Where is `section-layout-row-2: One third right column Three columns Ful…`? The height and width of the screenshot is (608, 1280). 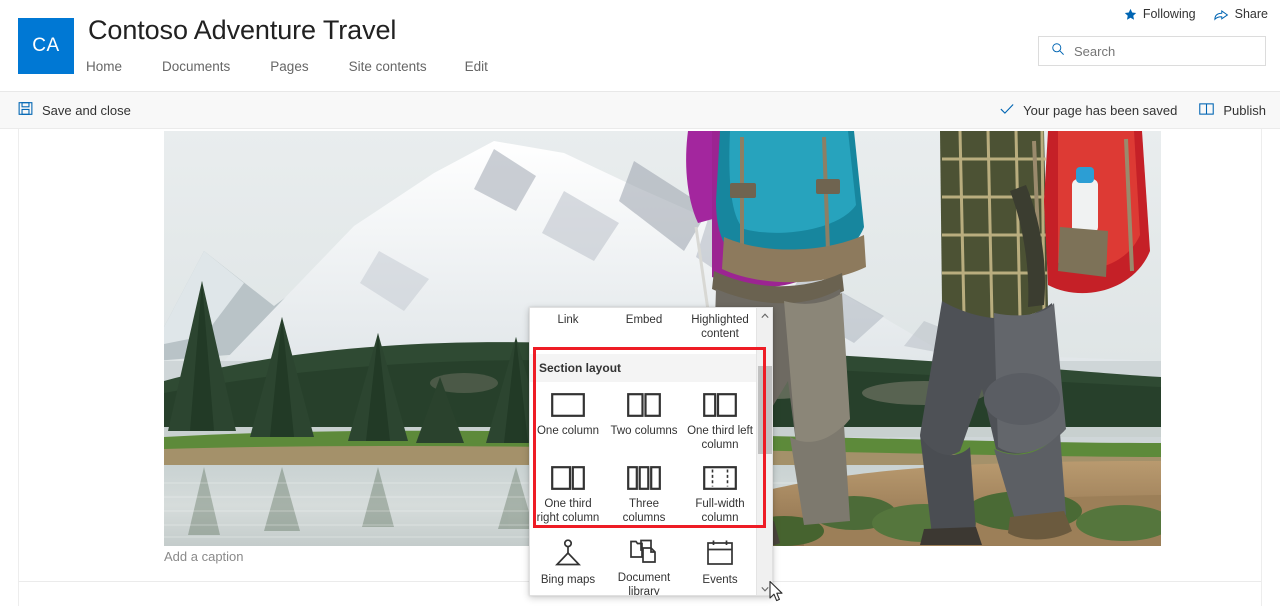 section-layout-row-2: One third right column Three columns Ful… is located at coordinates (644, 491).